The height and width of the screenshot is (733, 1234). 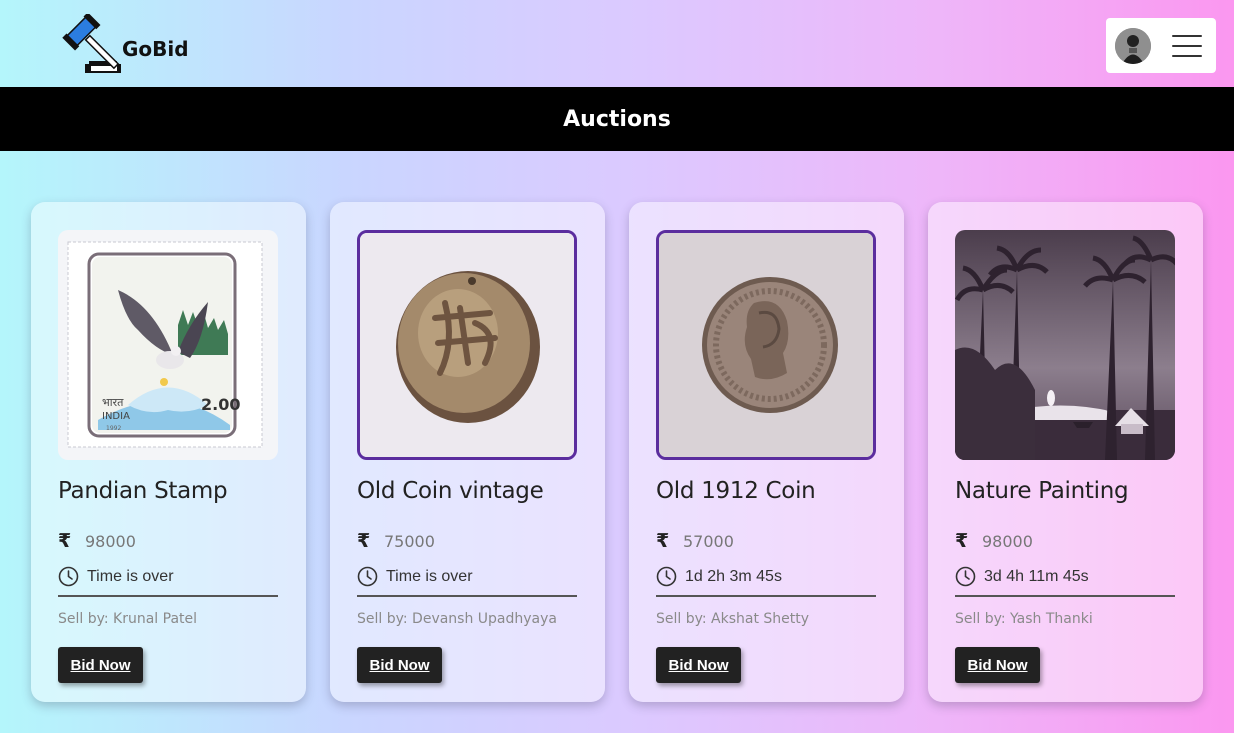 What do you see at coordinates (155, 49) in the screenshot?
I see `app-name: GoBid` at bounding box center [155, 49].